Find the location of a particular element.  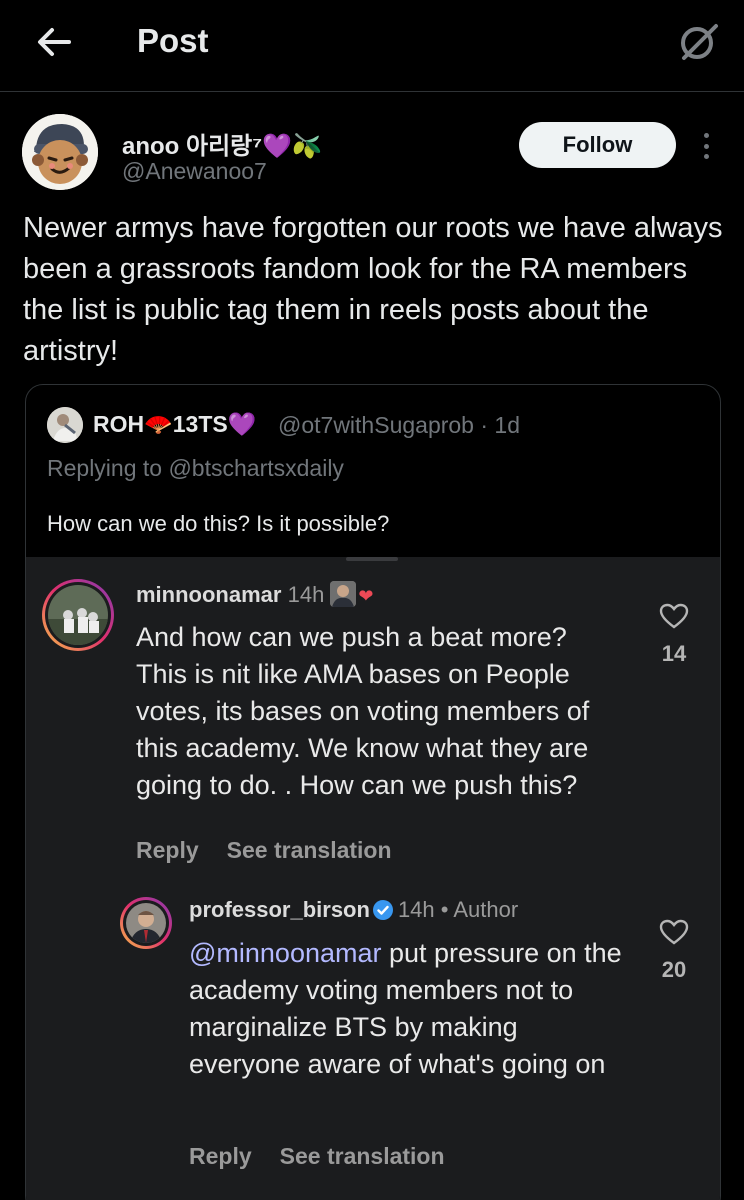

quoted-author-name: ROH🪭13TS💜 is located at coordinates (174, 424).